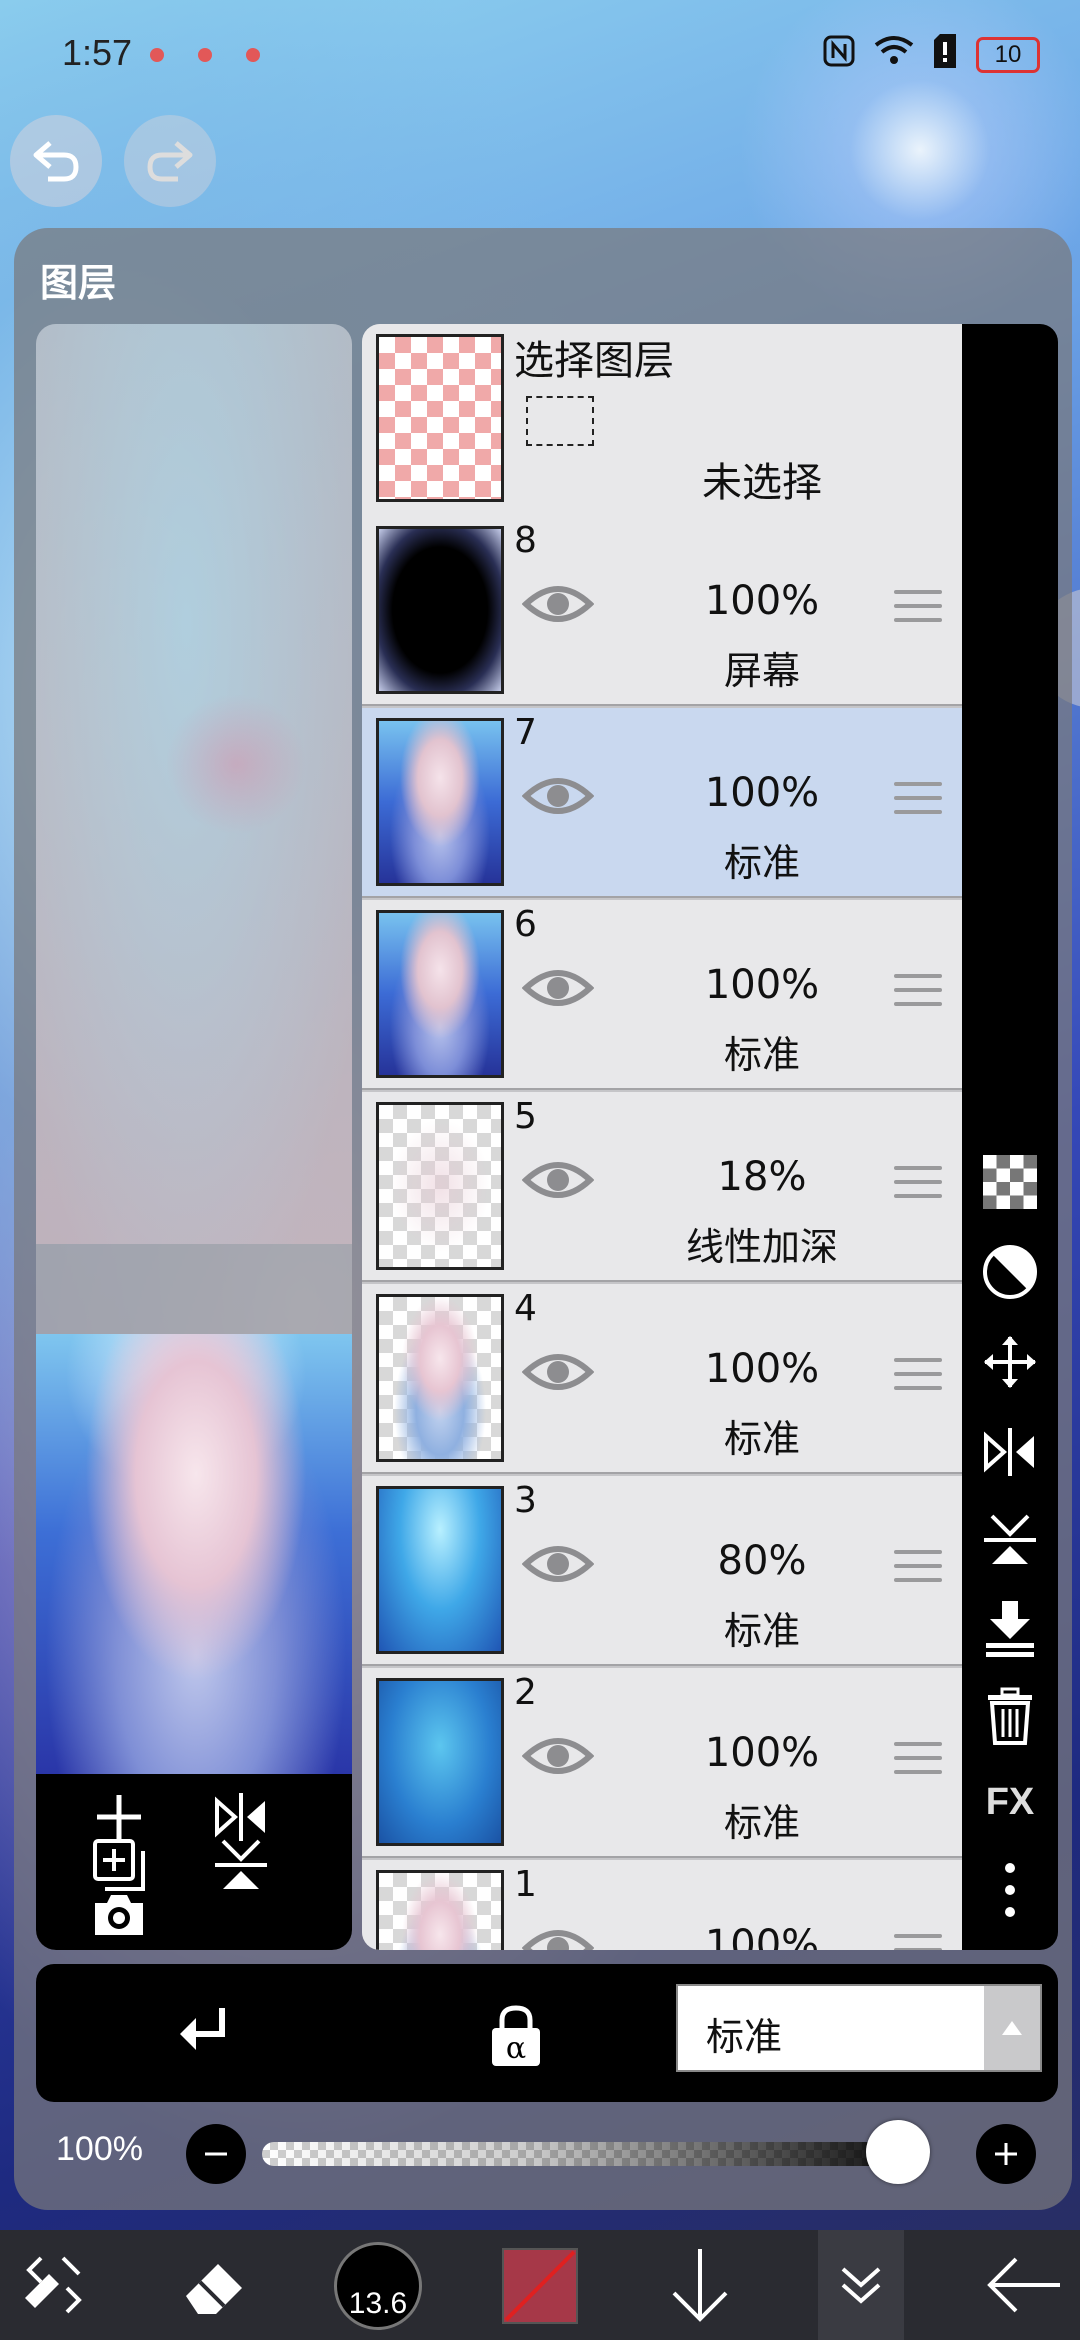  Describe the element at coordinates (1010, 1802) in the screenshot. I see `fx-button: FX` at that location.